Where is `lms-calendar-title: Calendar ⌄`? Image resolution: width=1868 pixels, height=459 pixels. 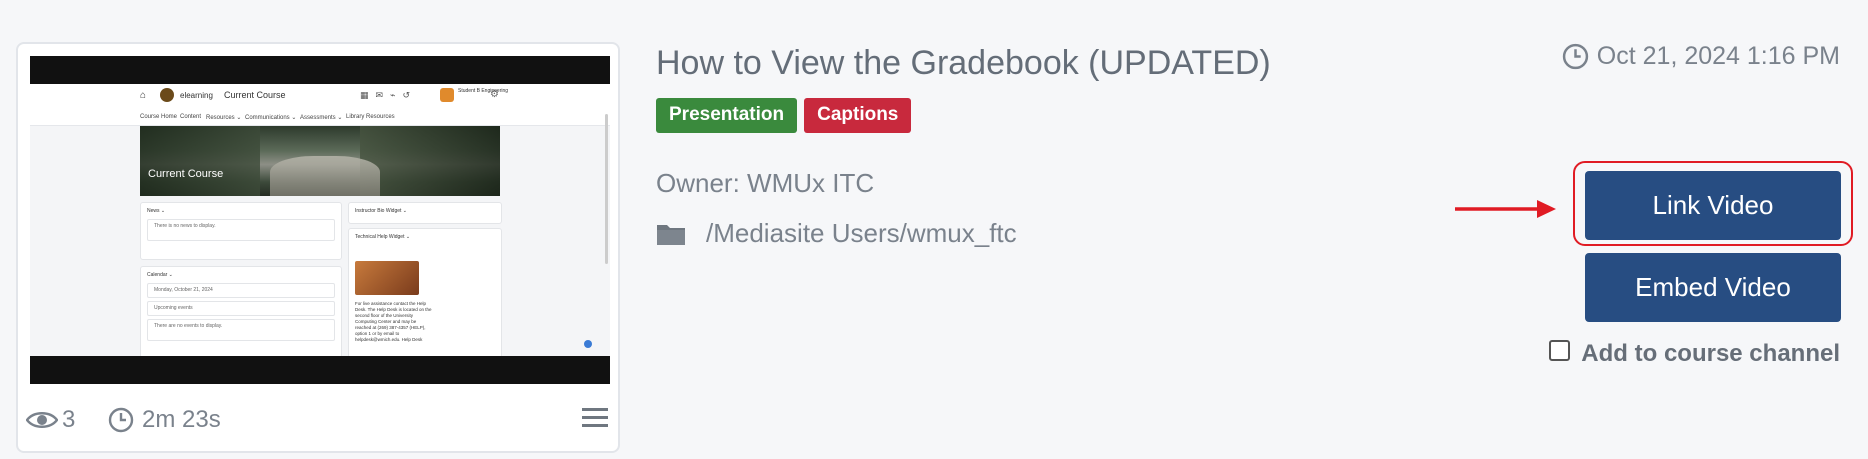
lms-calendar-title: Calendar ⌄ is located at coordinates (160, 275).